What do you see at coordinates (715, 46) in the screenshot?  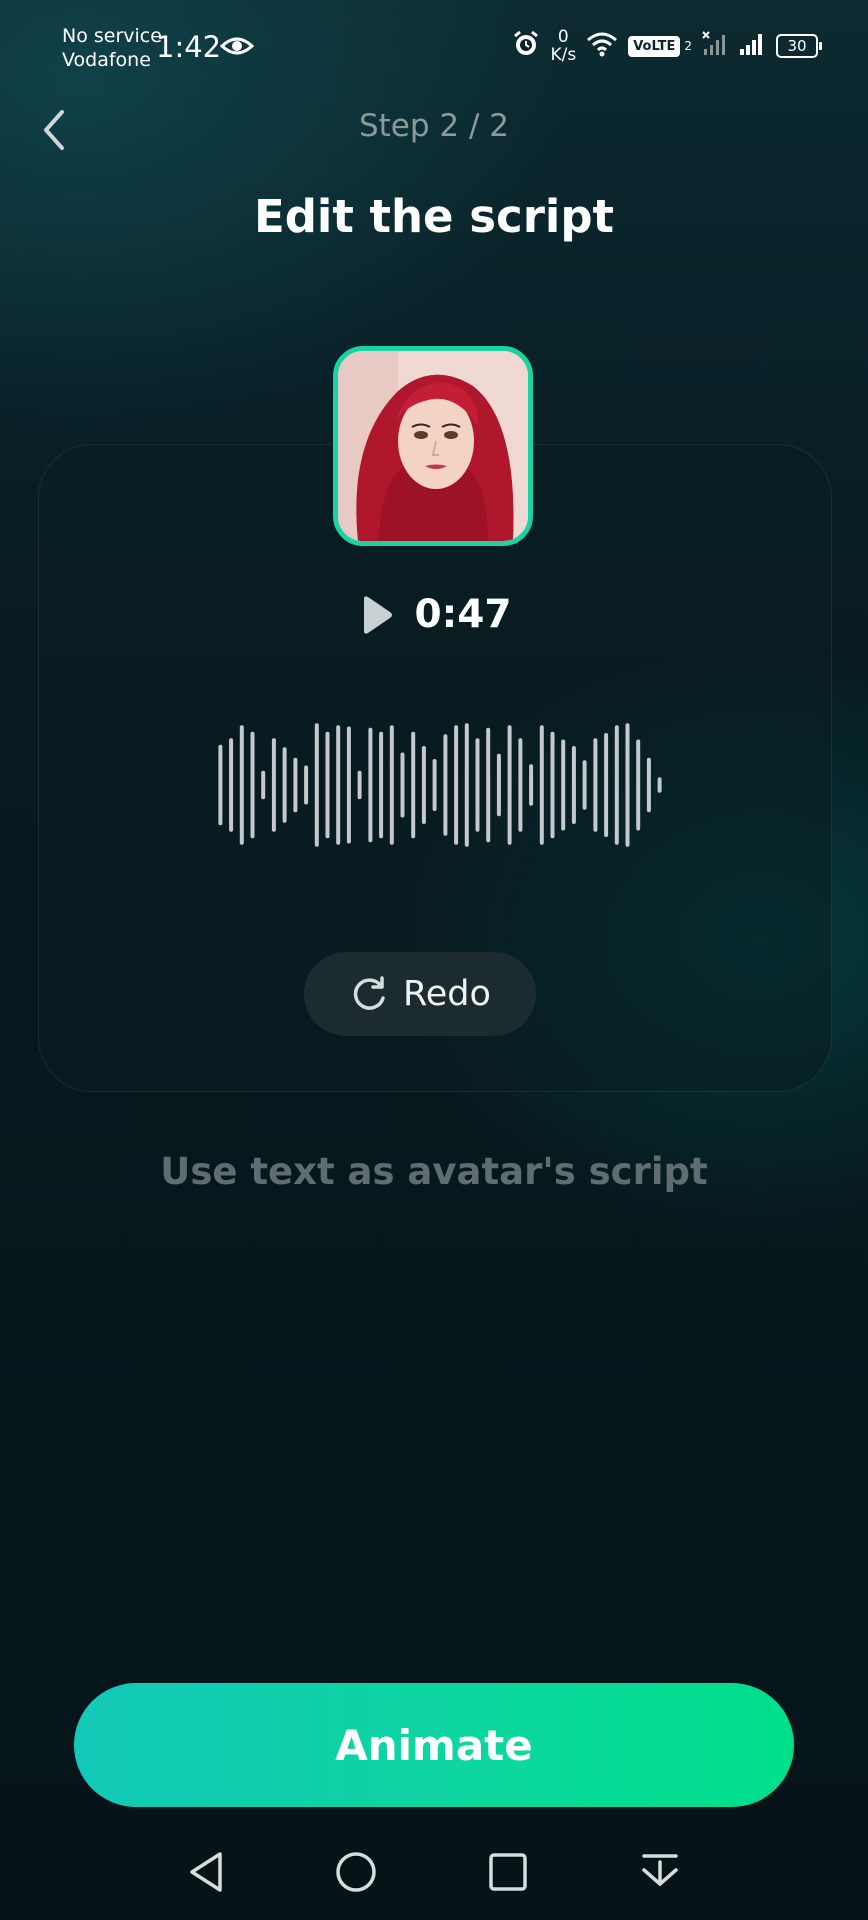 I see `signal-icon-sim2` at bounding box center [715, 46].